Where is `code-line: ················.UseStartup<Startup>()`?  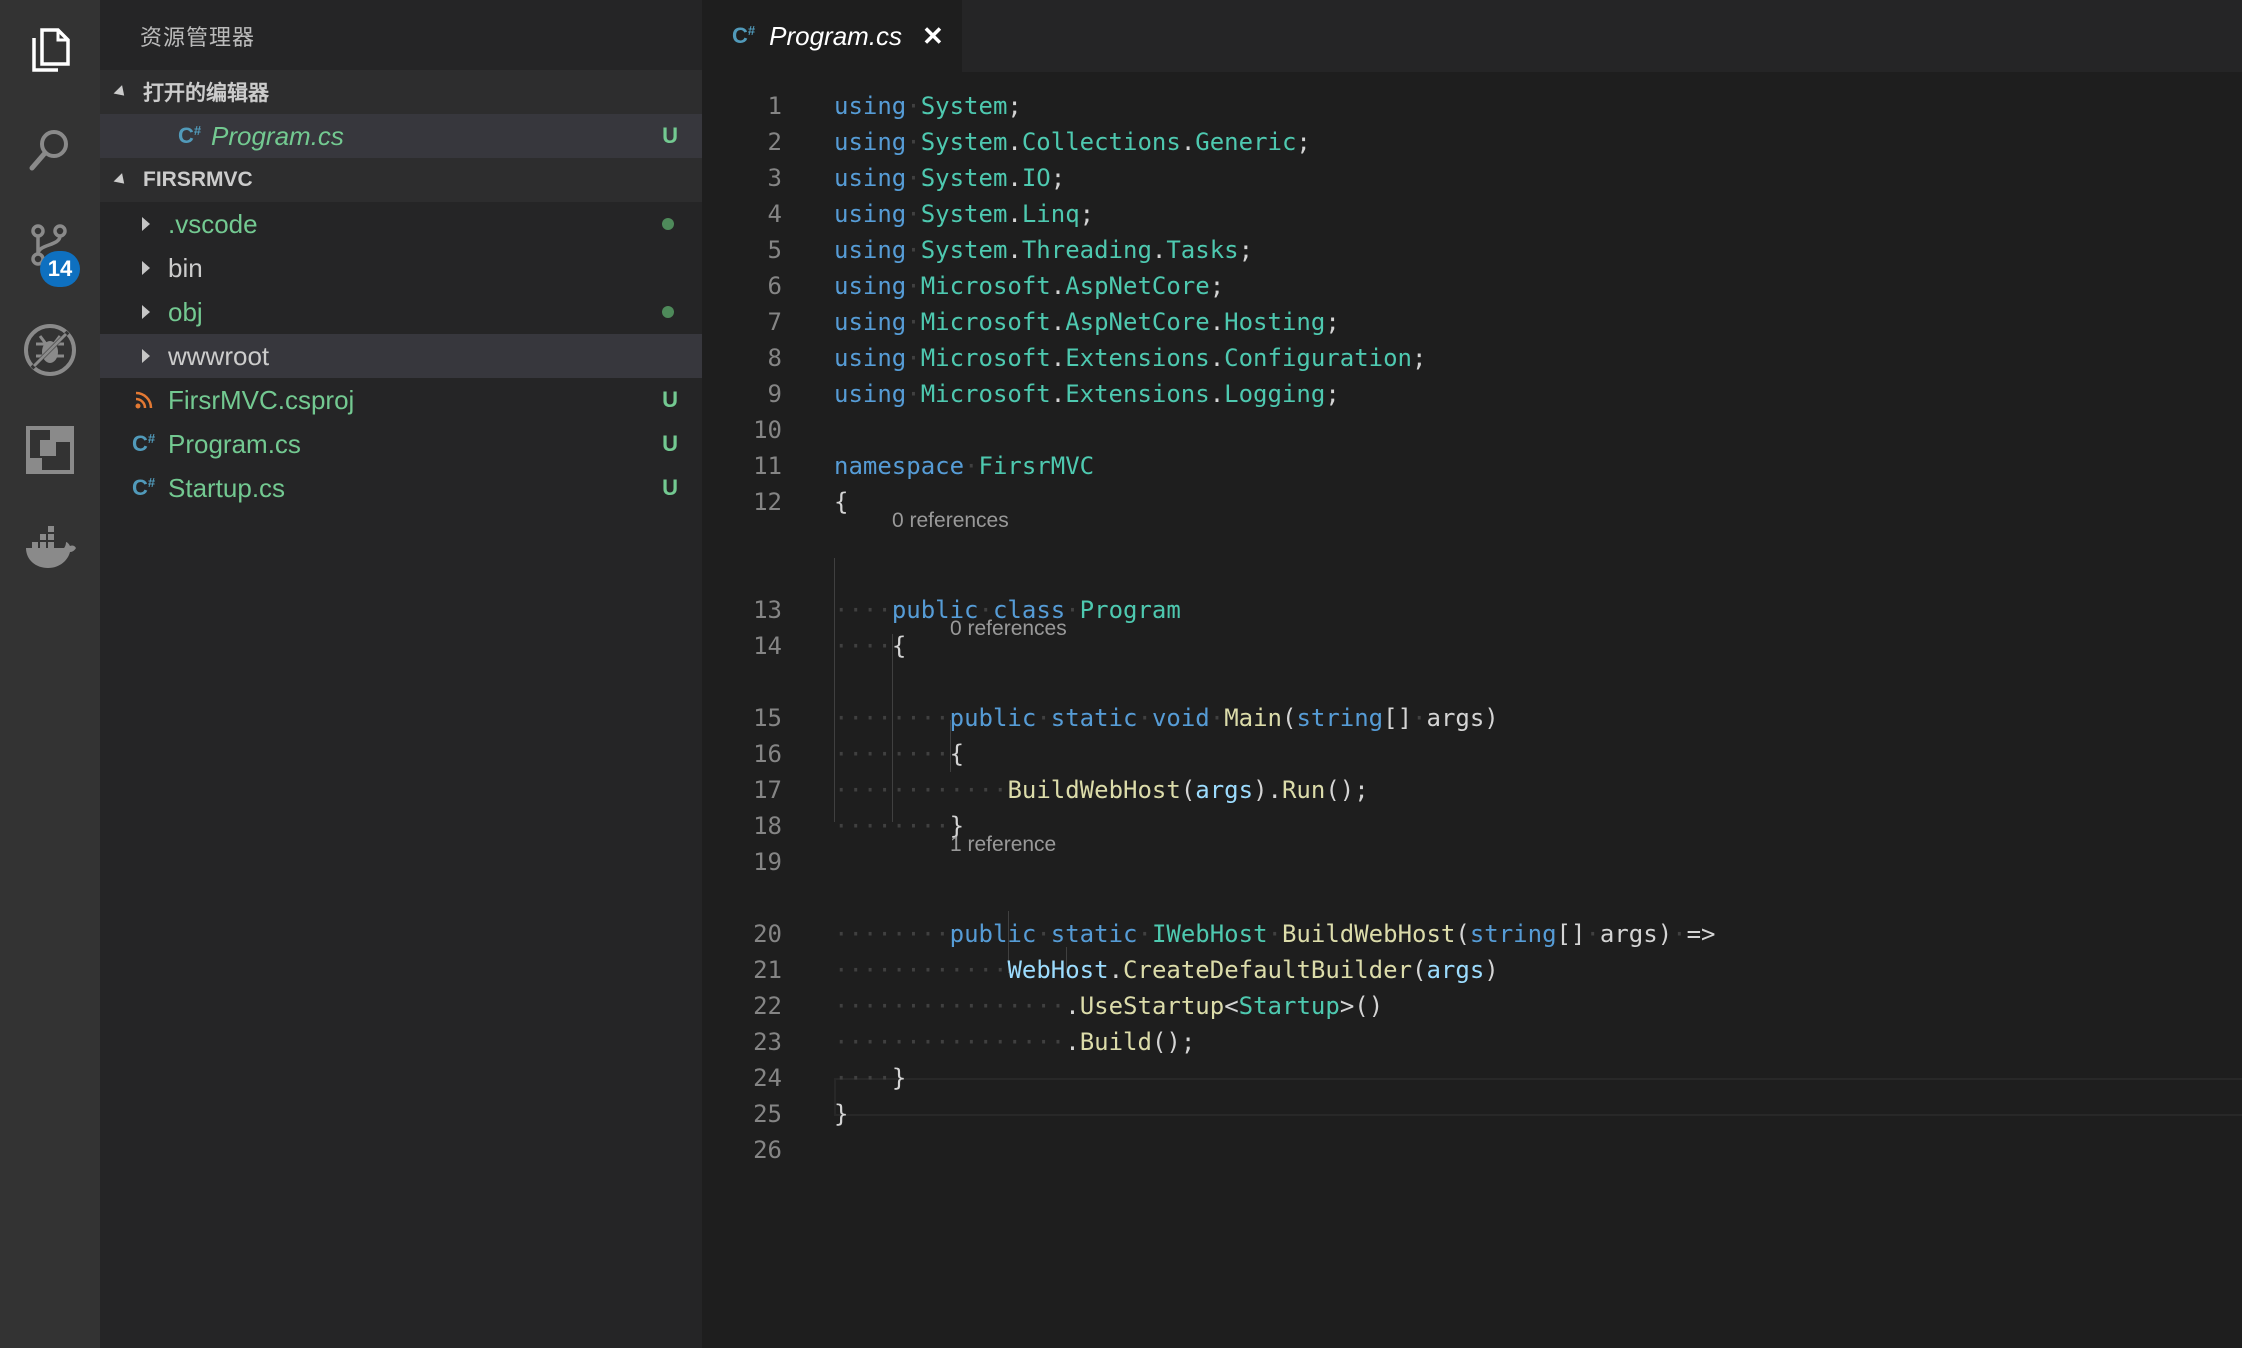 code-line: ················.UseStartup<Startup>() is located at coordinates (1109, 1006).